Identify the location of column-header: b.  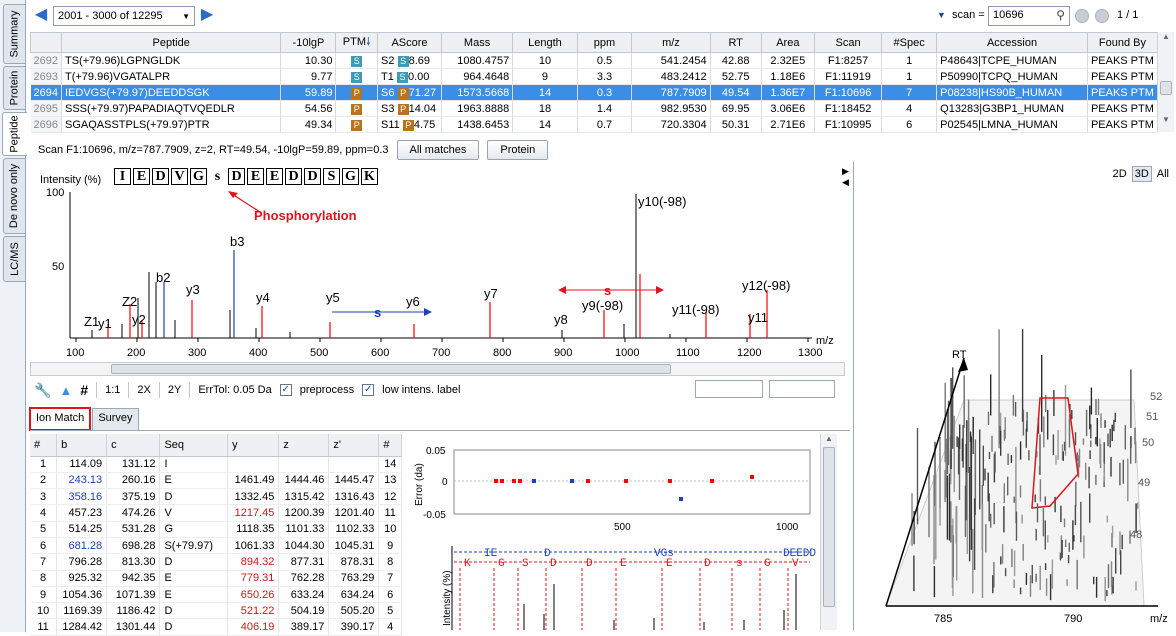
(82, 445).